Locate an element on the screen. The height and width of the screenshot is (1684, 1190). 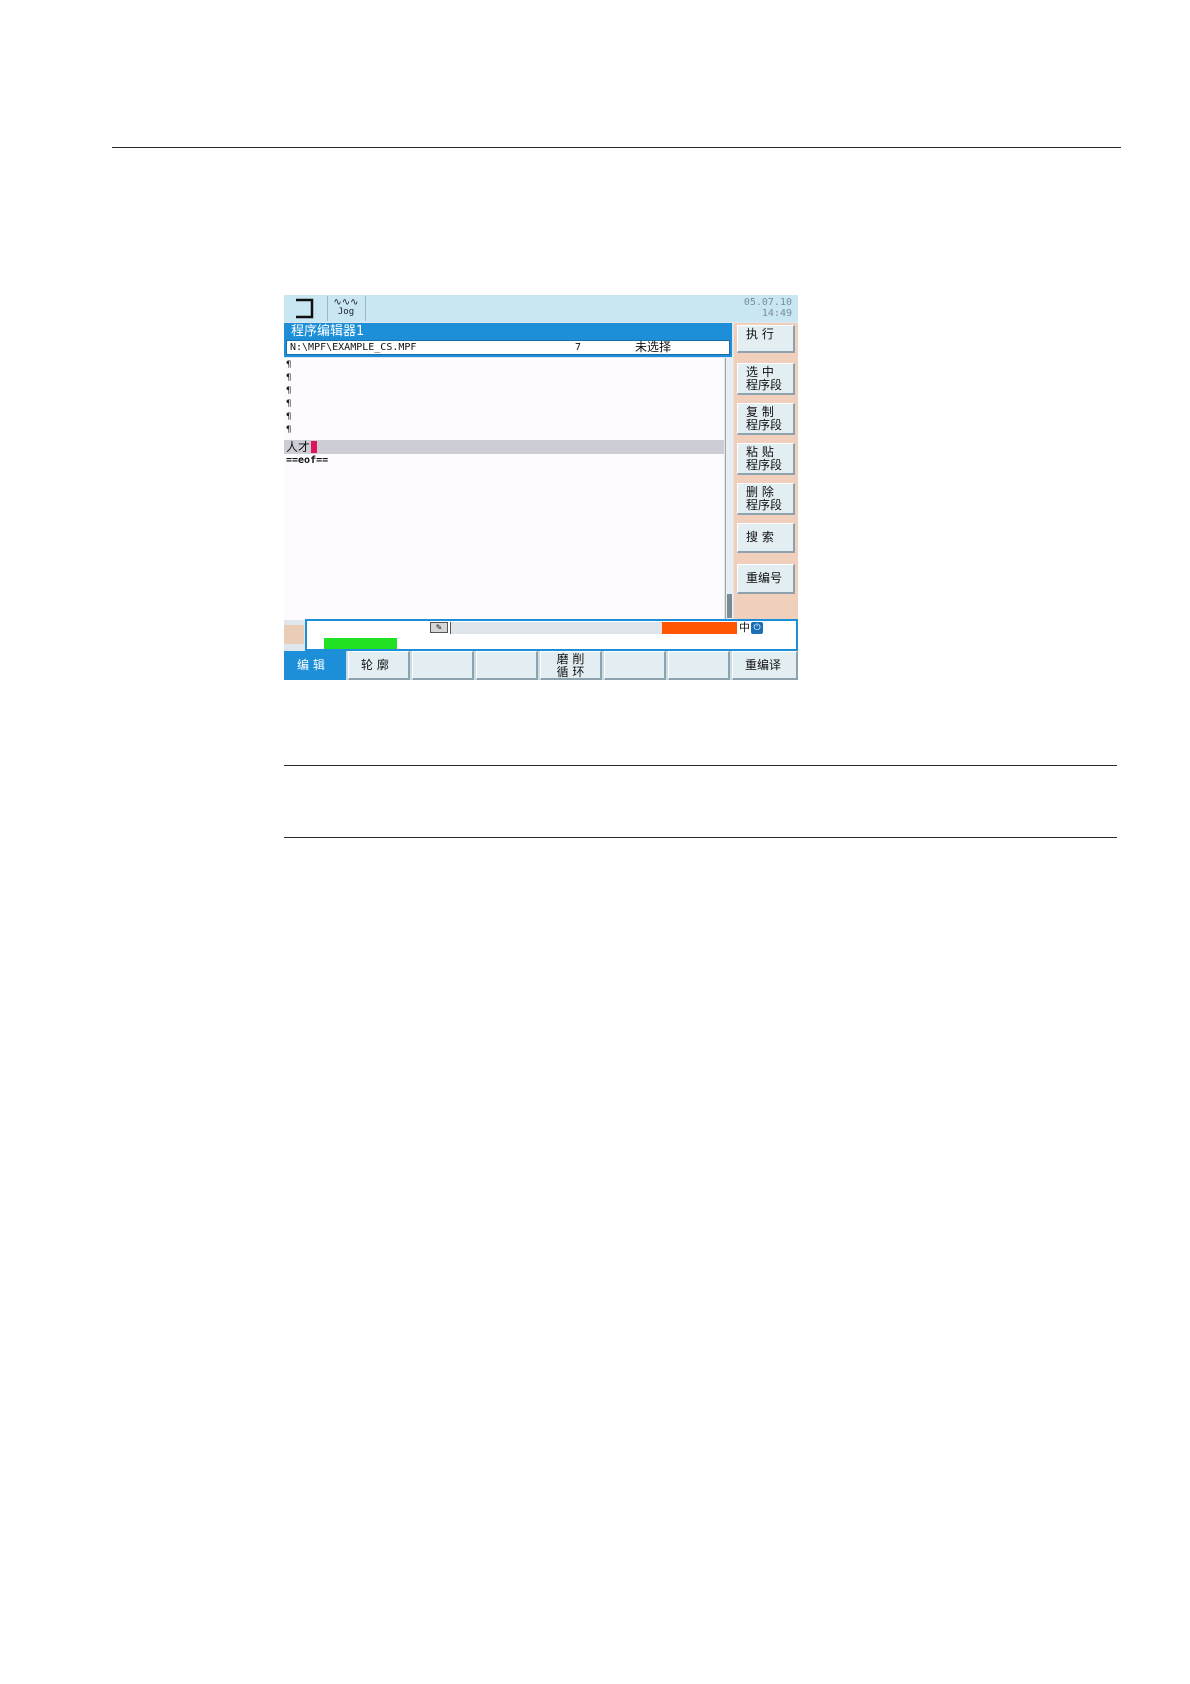
status-panel: ✎ 中 ⏻ is located at coordinates (551, 635).